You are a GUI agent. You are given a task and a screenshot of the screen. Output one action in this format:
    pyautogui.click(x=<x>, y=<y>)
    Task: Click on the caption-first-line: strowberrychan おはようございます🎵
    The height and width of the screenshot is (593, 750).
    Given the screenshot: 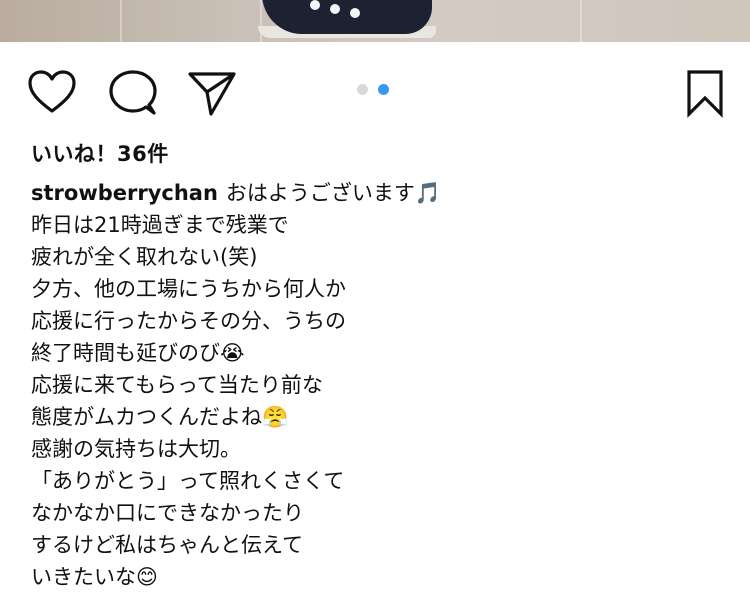 What is the action you would take?
    pyautogui.click(x=376, y=193)
    